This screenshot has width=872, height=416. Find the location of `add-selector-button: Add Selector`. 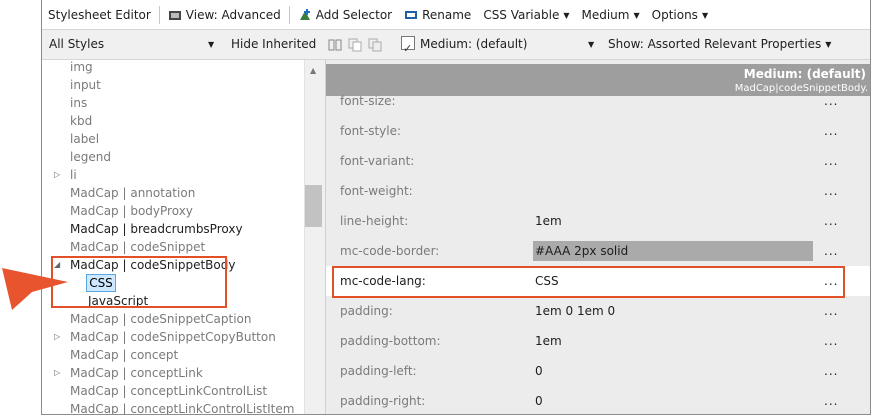

add-selector-button: Add Selector is located at coordinates (345, 15).